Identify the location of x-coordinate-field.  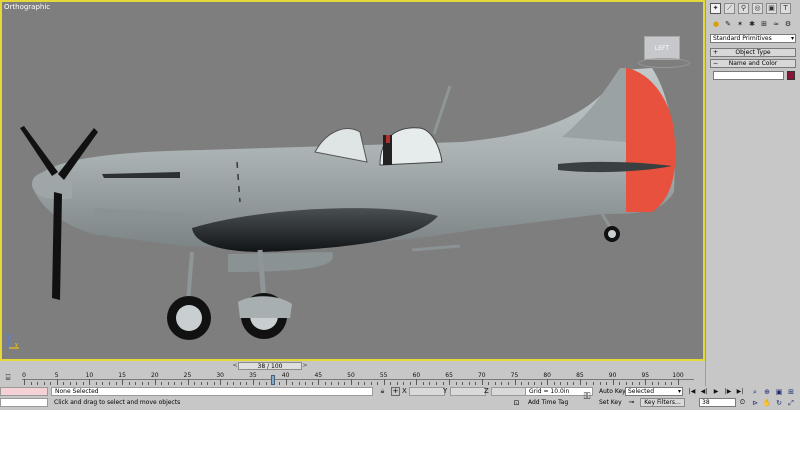
(427, 391).